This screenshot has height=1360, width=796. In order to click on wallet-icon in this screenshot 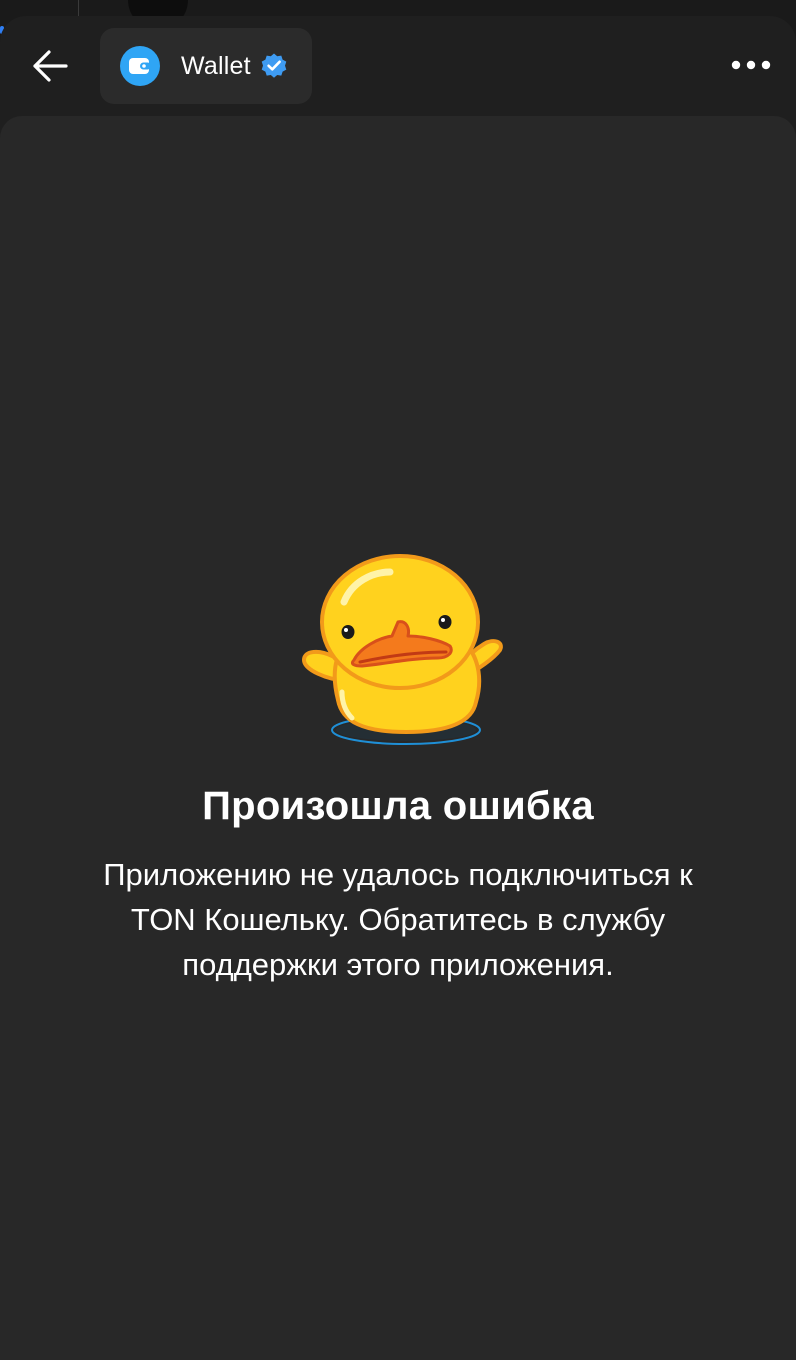, I will do `click(140, 66)`.